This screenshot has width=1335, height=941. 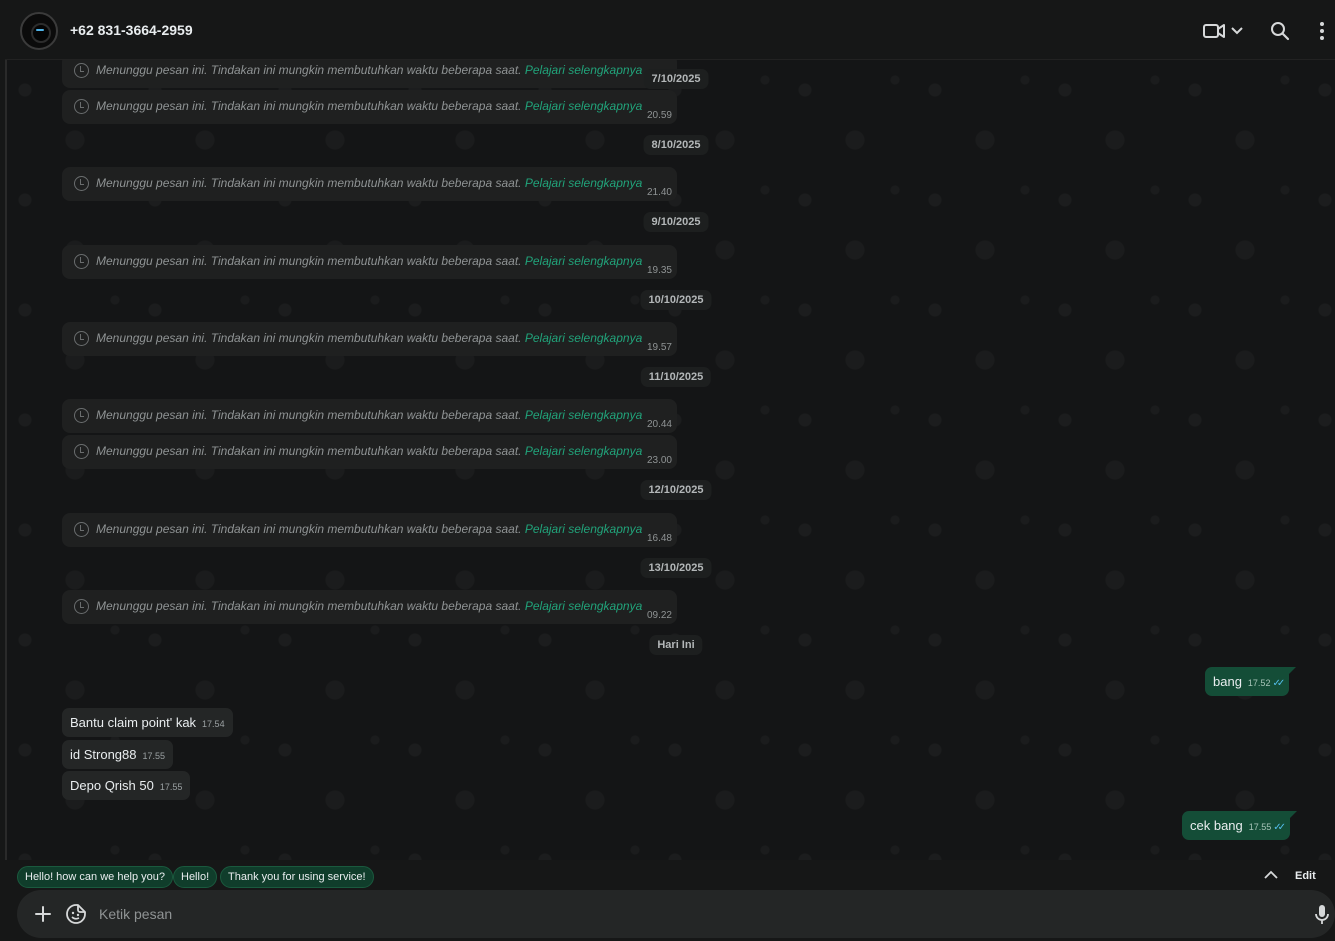 I want to click on message-time: 20.44, so click(x=659, y=424).